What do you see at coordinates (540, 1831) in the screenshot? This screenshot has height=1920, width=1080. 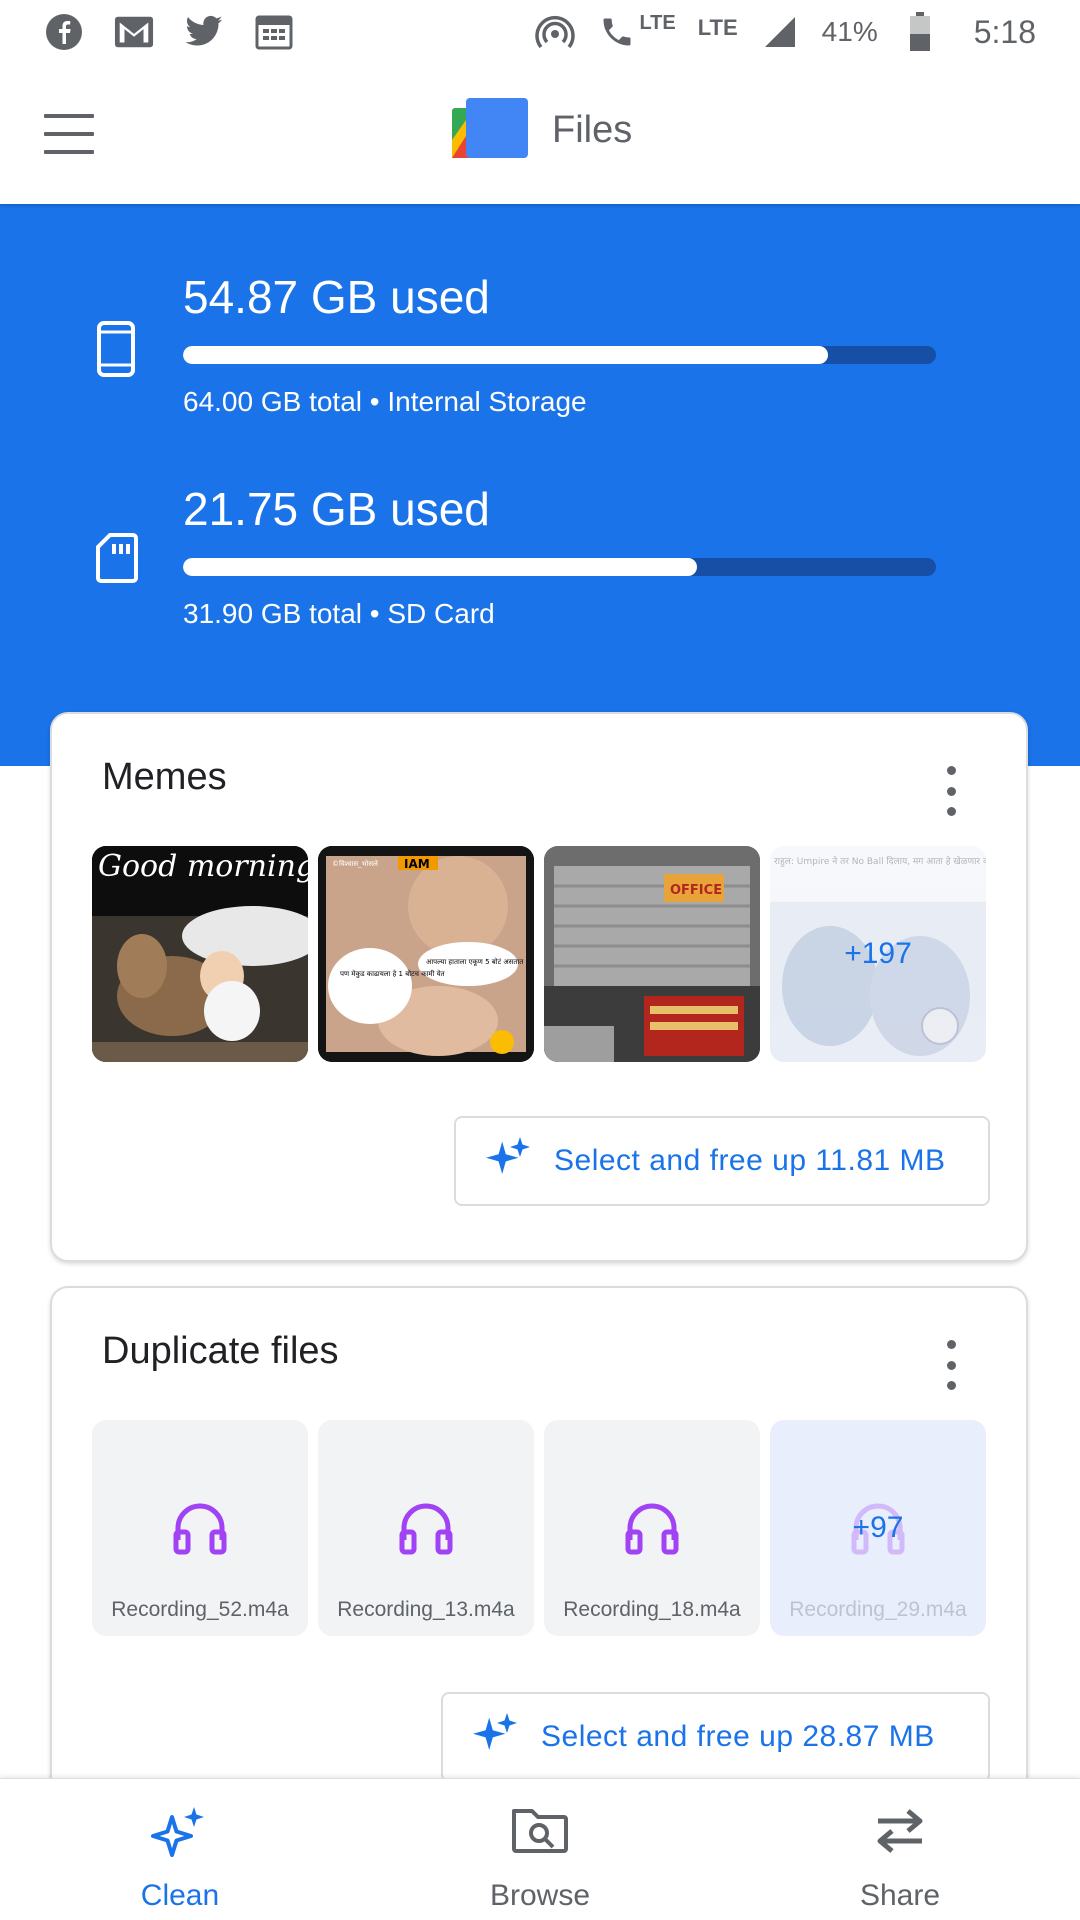 I see `folder-search-icon` at bounding box center [540, 1831].